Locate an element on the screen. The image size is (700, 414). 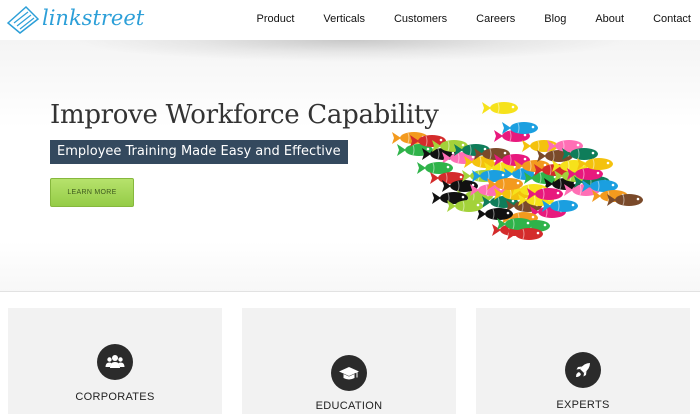
people-icon is located at coordinates (115, 362).